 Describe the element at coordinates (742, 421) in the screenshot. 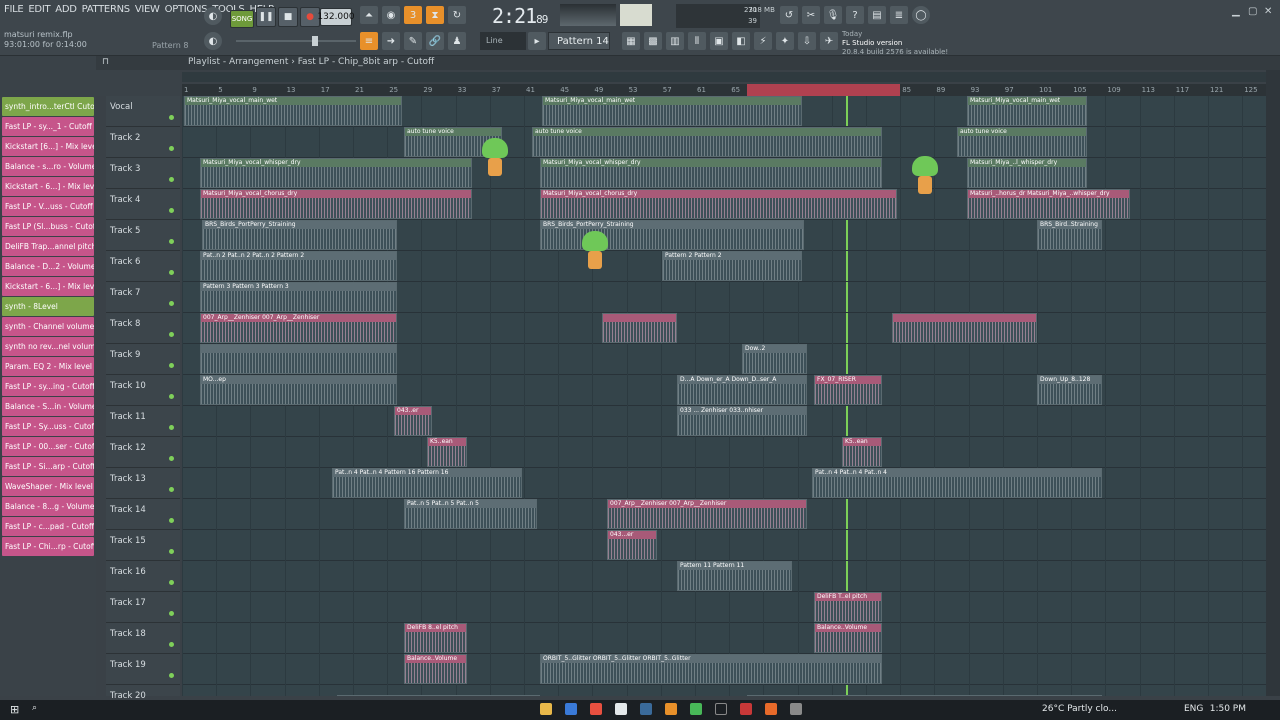

I see `playlist-clip: 033 ... Zenhiser 033..nhiser` at that location.